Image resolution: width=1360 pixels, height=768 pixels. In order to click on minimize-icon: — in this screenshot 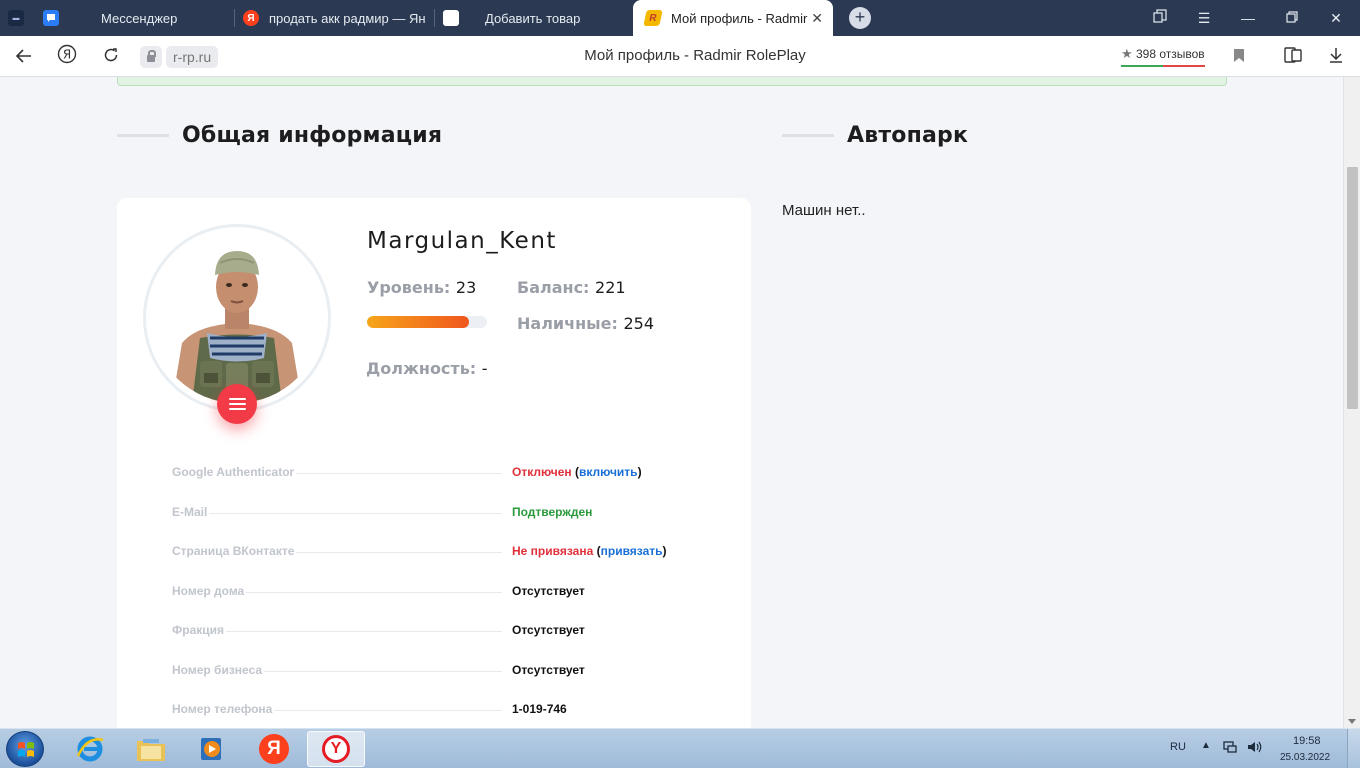, I will do `click(1248, 18)`.